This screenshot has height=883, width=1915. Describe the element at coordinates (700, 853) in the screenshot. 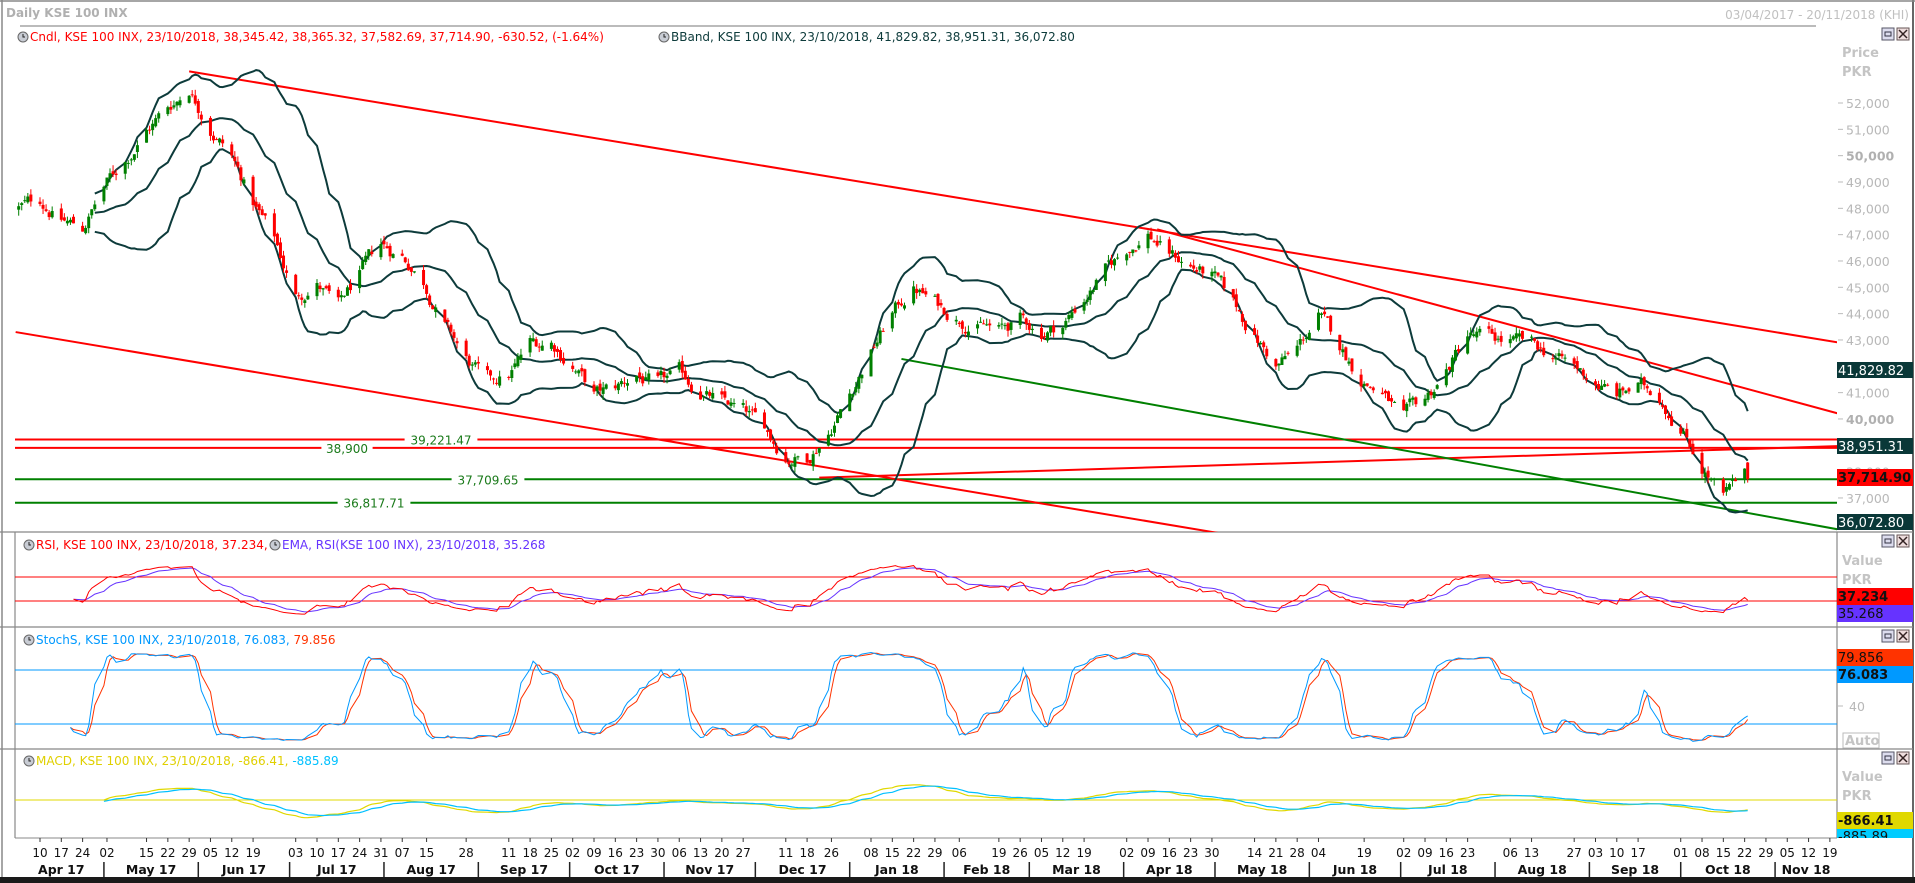

I see `date-tick-label: 13` at that location.